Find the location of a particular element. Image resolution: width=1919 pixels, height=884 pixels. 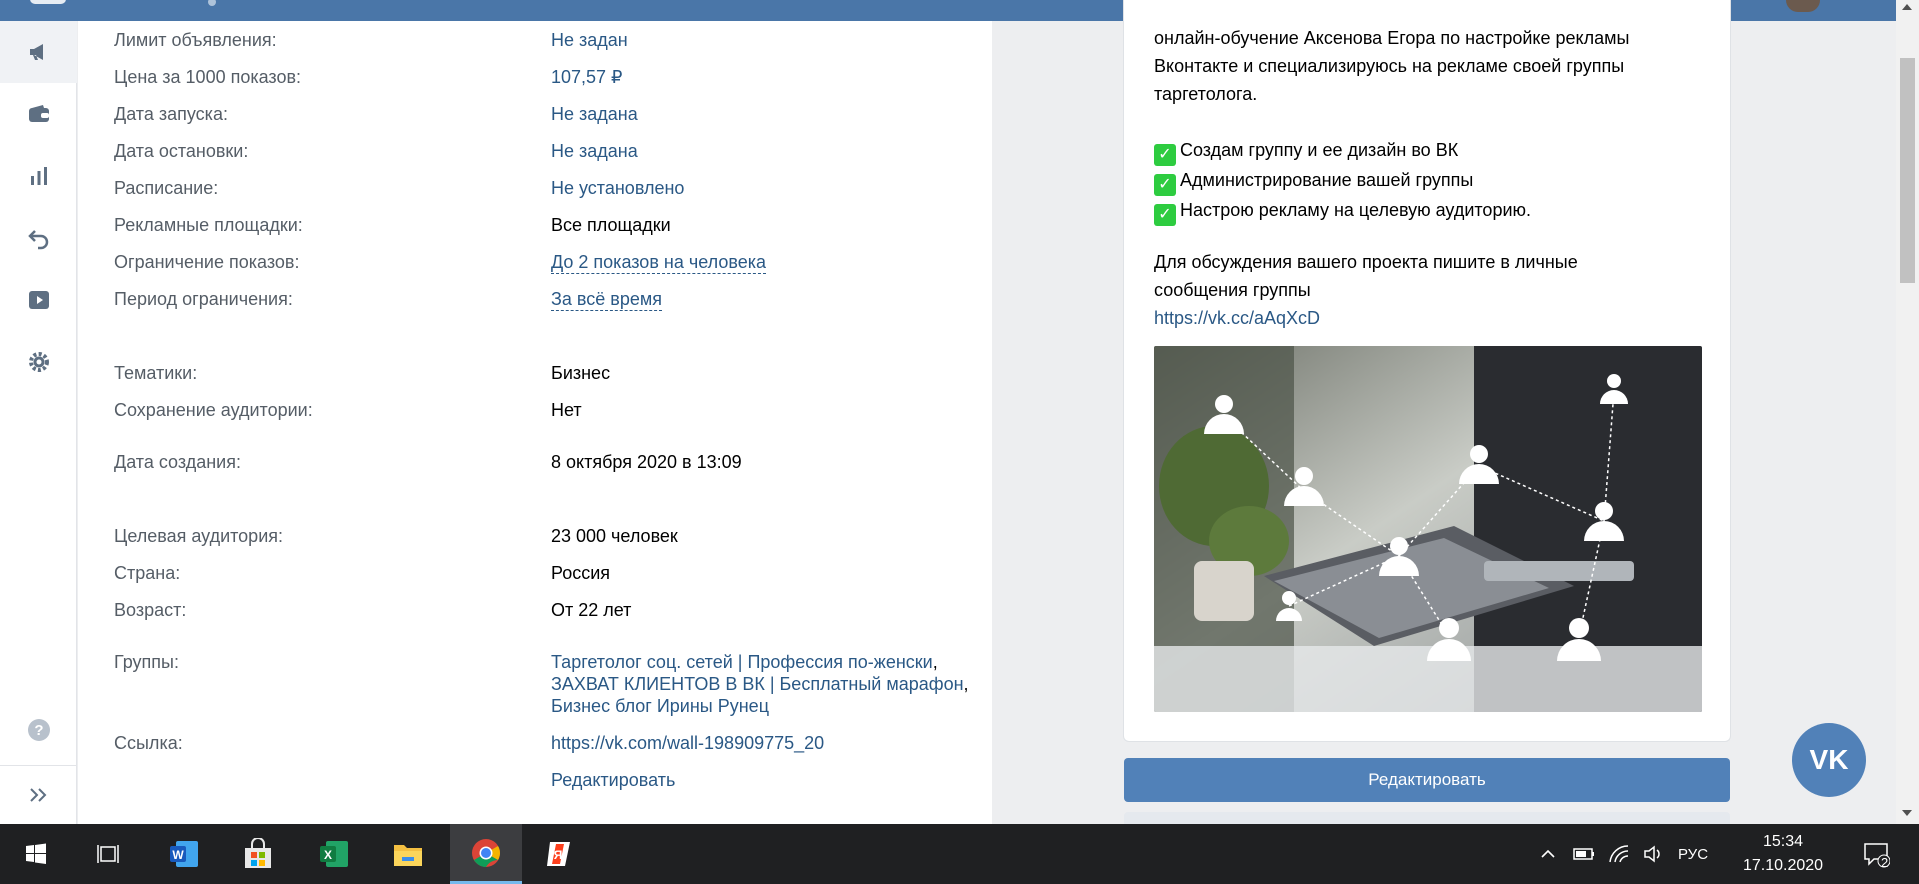

detail-label: Расписание: is located at coordinates (166, 188).